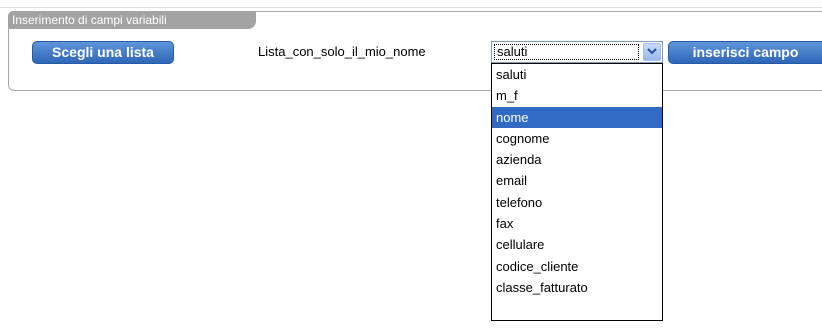  What do you see at coordinates (577, 117) in the screenshot?
I see `option-nome: nome` at bounding box center [577, 117].